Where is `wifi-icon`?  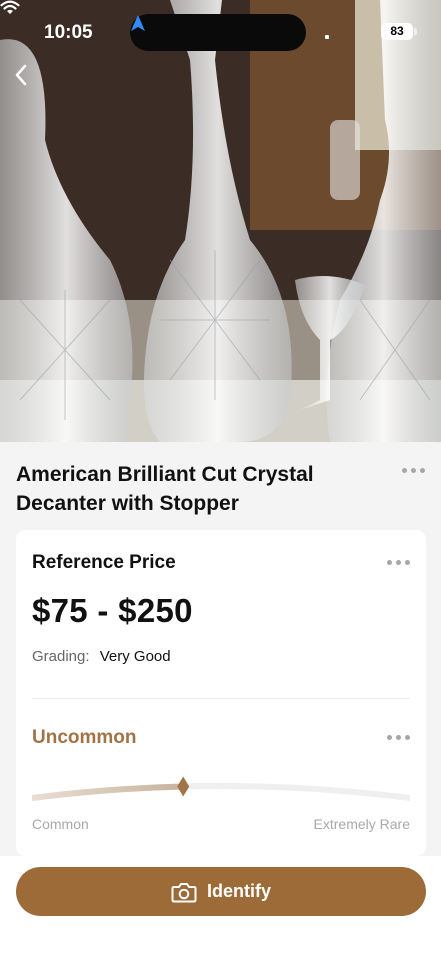 wifi-icon is located at coordinates (10, 7).